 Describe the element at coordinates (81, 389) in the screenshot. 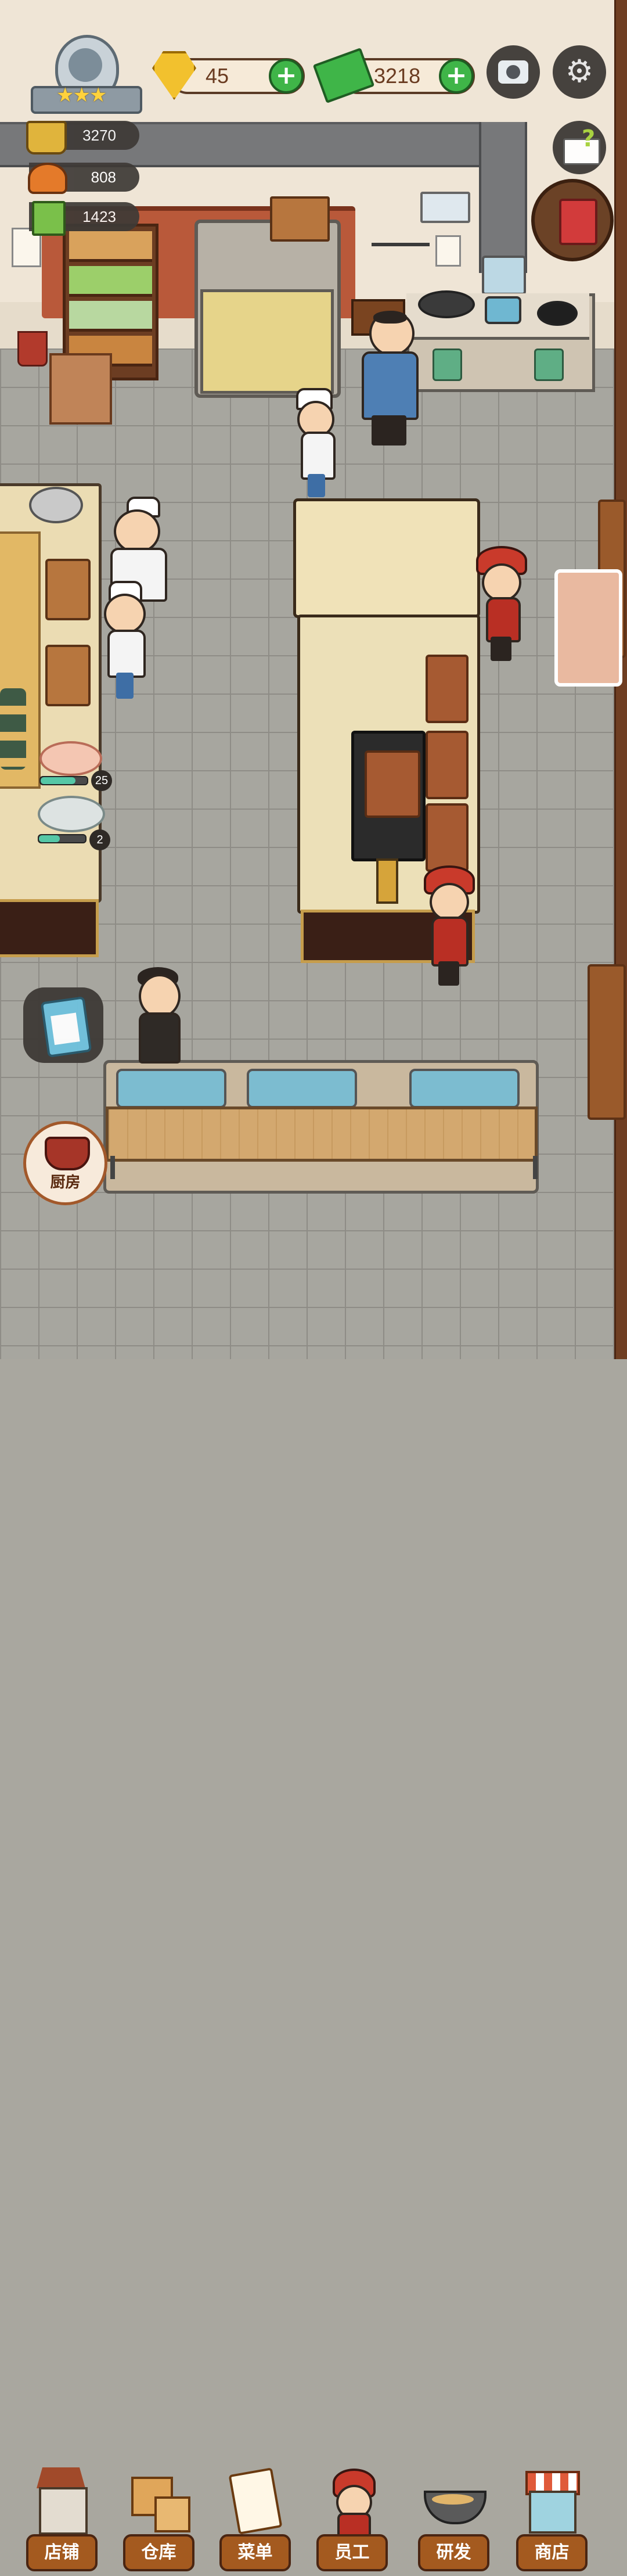

I see `supply-box` at that location.